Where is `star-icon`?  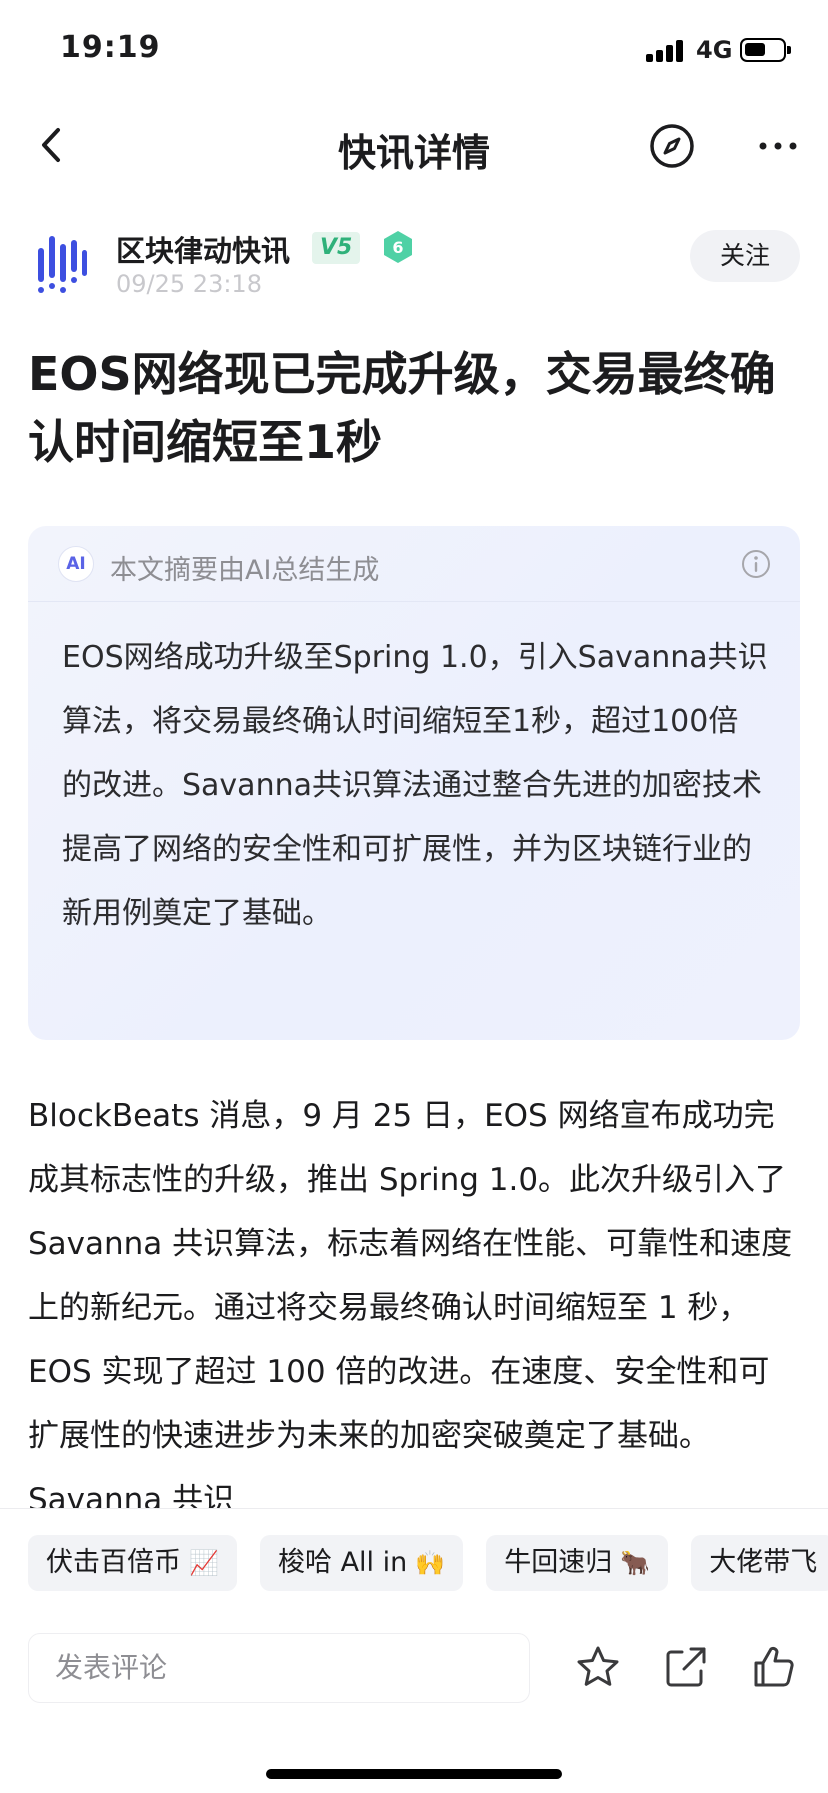
star-icon is located at coordinates (598, 1666).